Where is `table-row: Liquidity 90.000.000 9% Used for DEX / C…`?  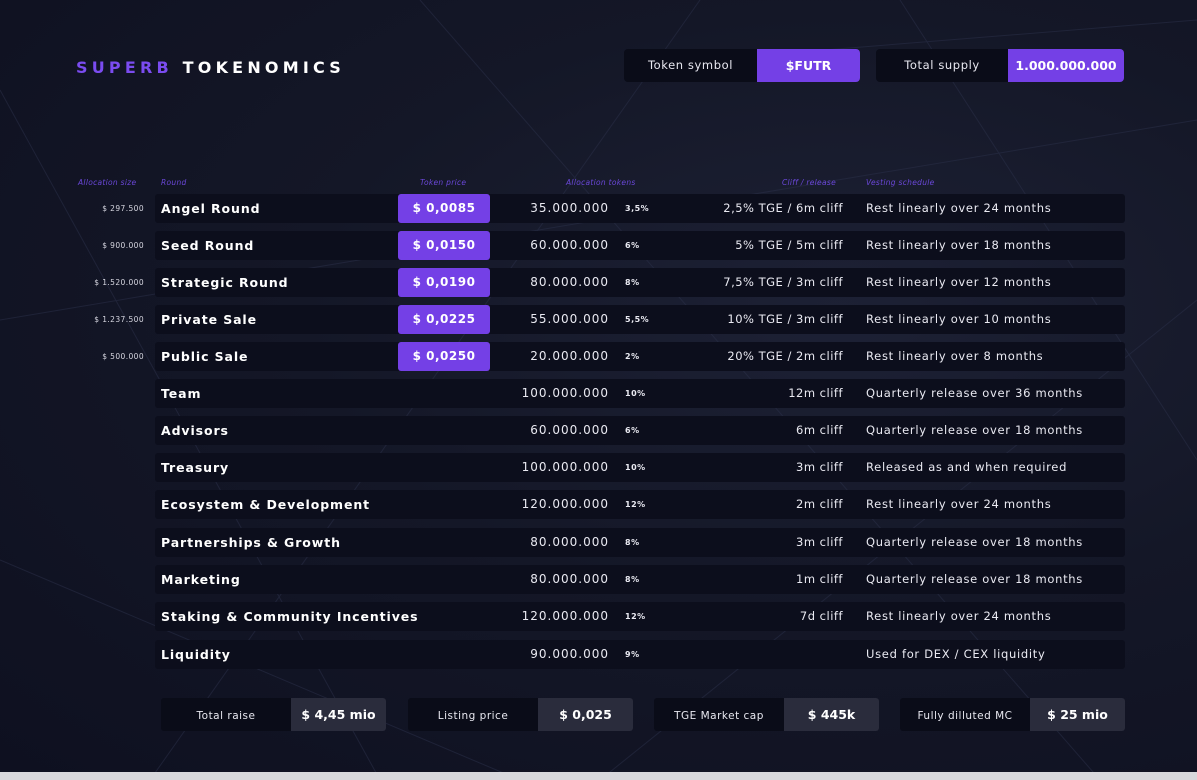
table-row: Liquidity 90.000.000 9% Used for DEX / C… is located at coordinates (640, 654).